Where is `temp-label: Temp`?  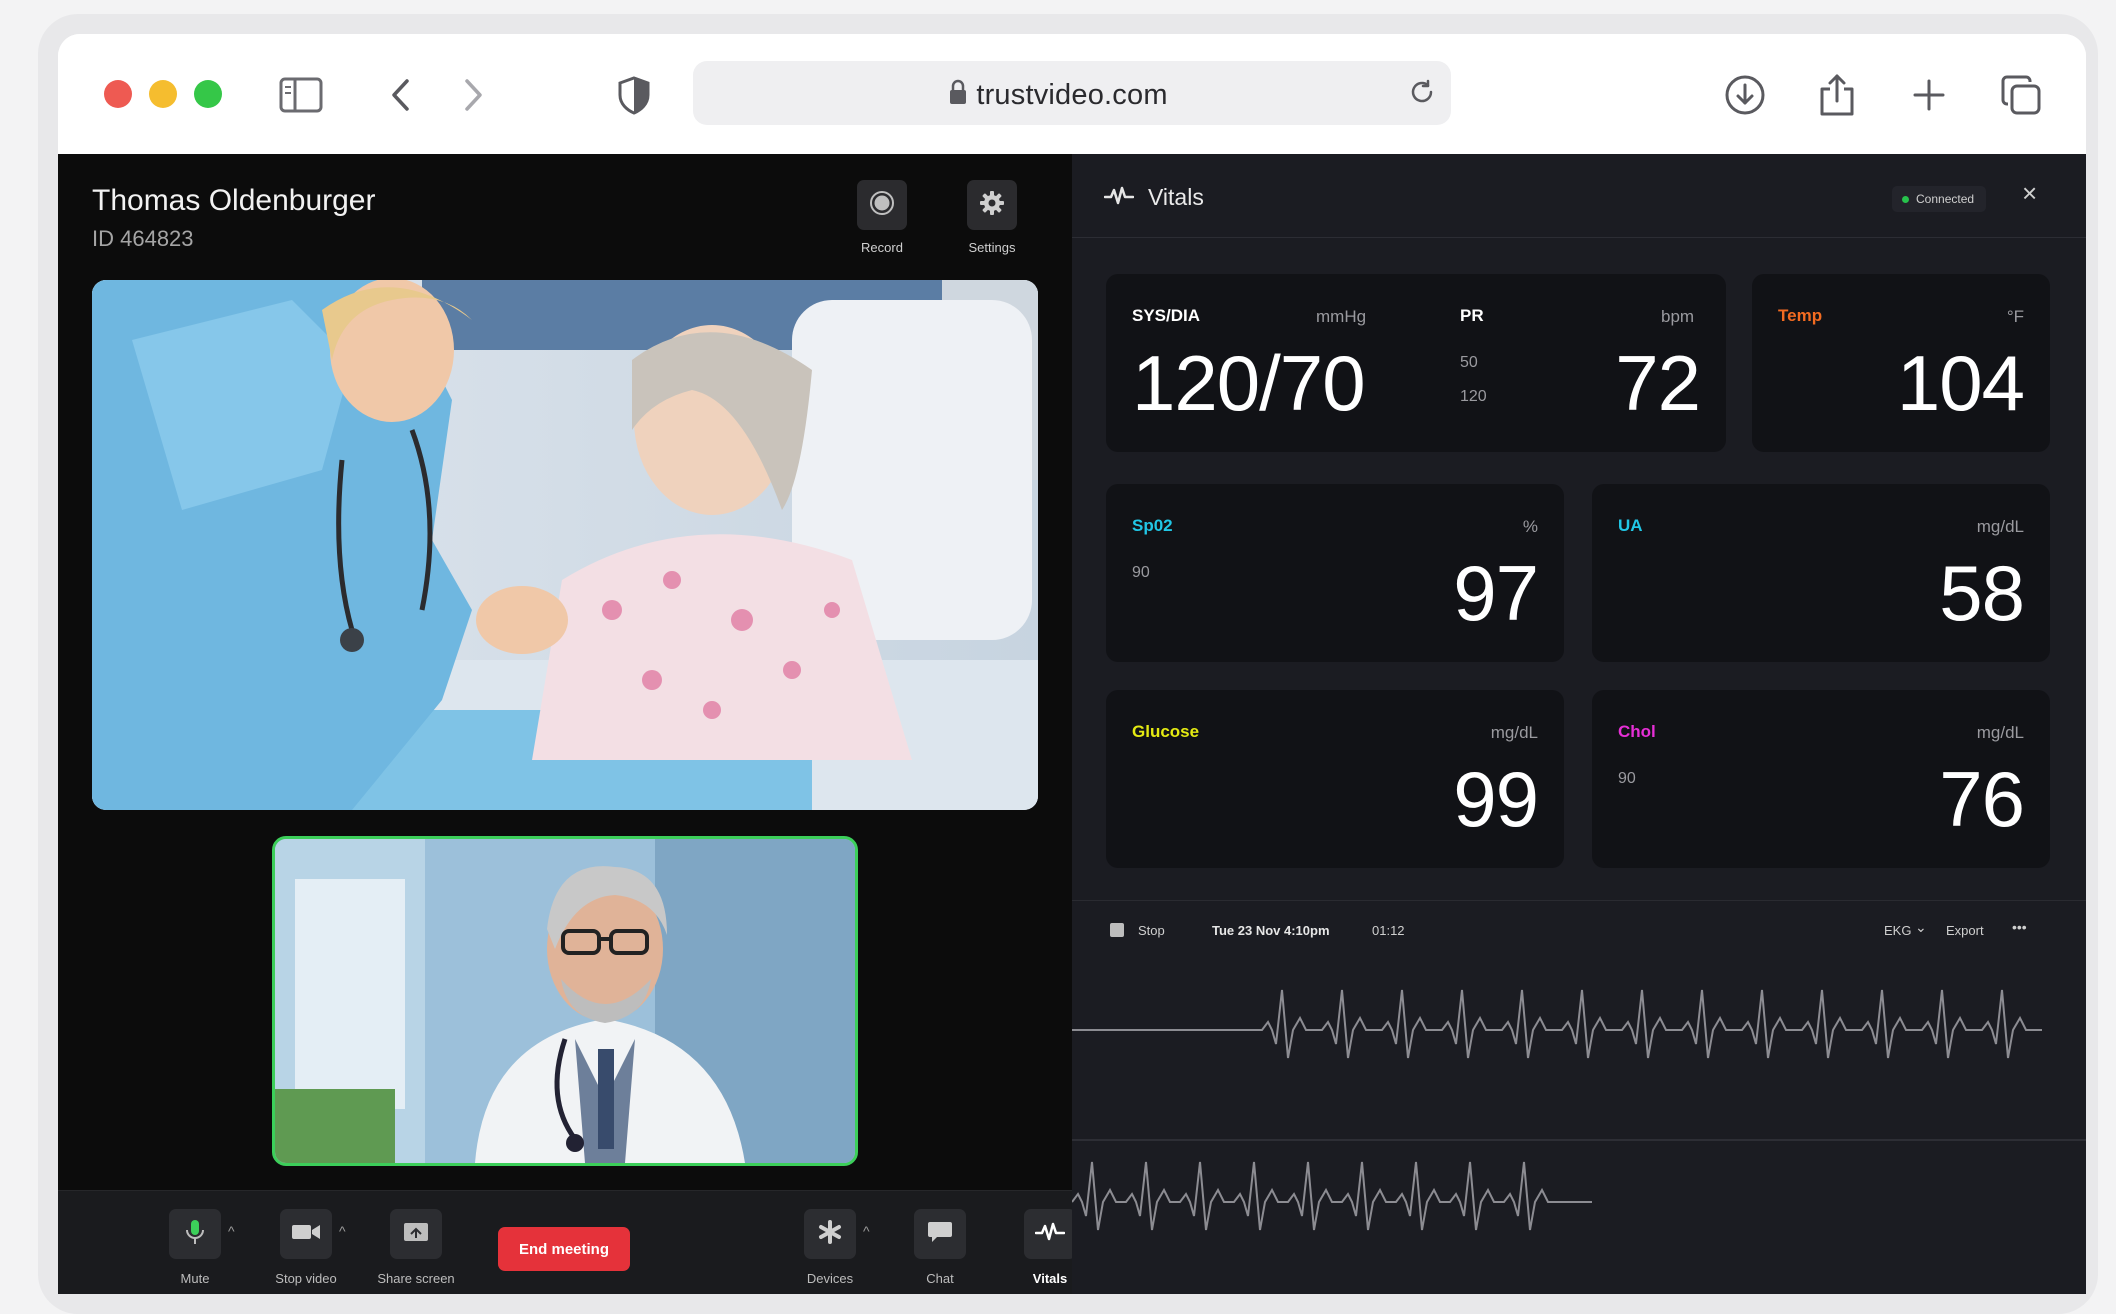
temp-label: Temp is located at coordinates (1800, 315).